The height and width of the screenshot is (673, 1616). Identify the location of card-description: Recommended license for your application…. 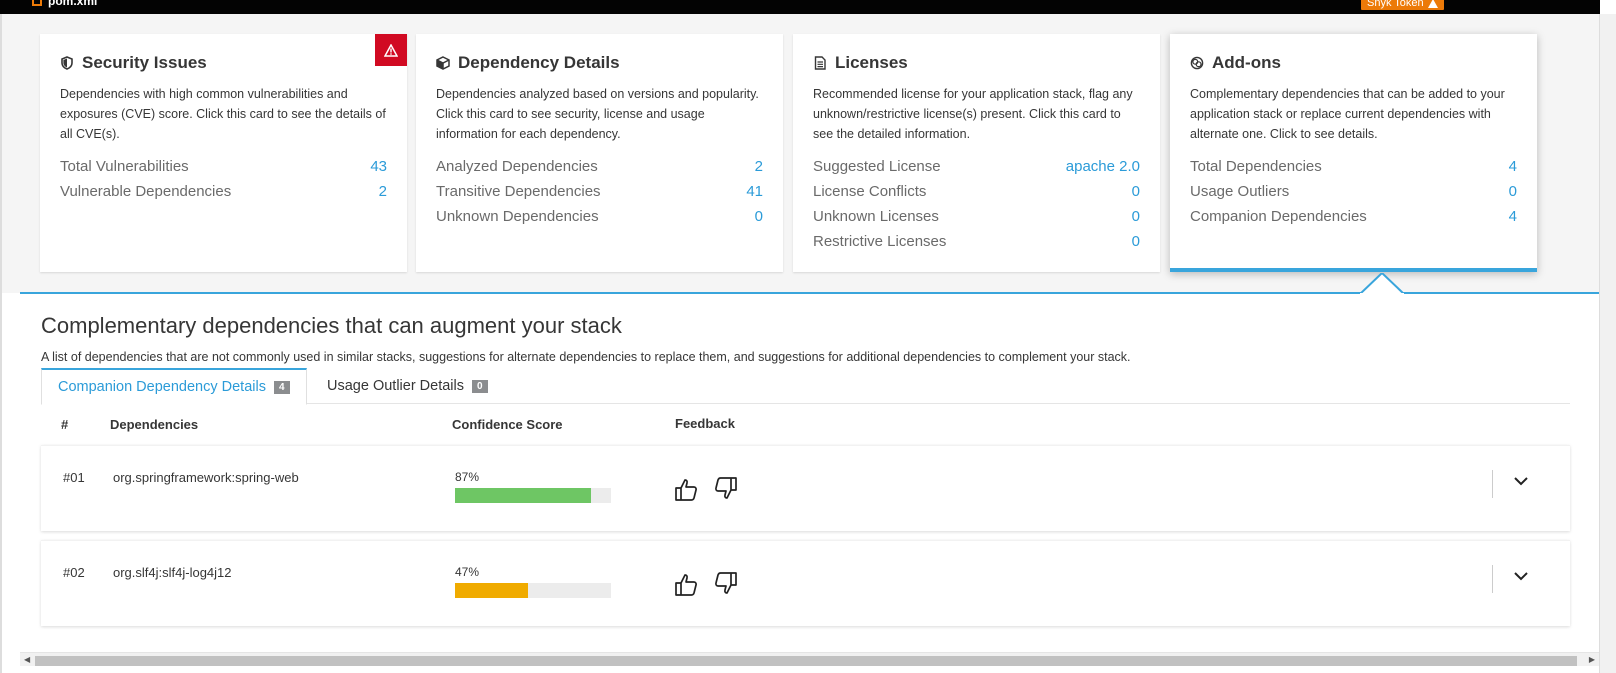
(973, 114).